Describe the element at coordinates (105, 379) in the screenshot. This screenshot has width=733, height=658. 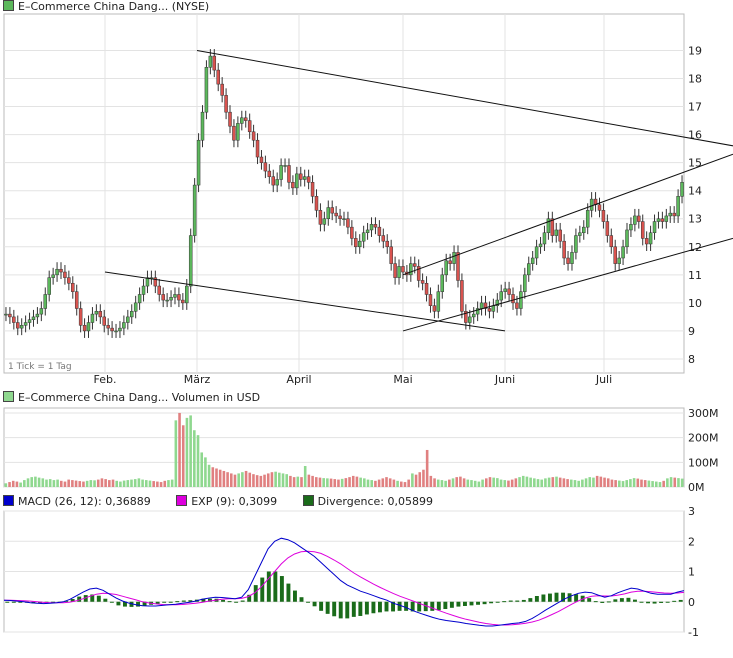
I see `x-tick-label: Feb.` at that location.